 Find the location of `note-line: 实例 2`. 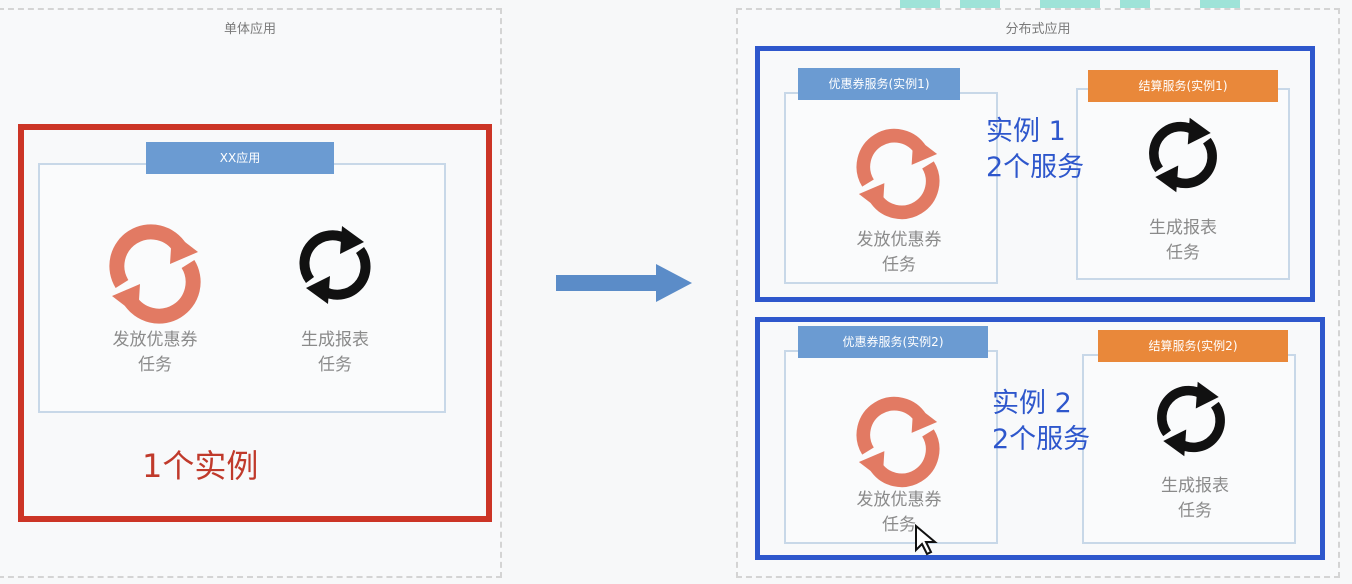

note-line: 实例 2 is located at coordinates (1032, 403).